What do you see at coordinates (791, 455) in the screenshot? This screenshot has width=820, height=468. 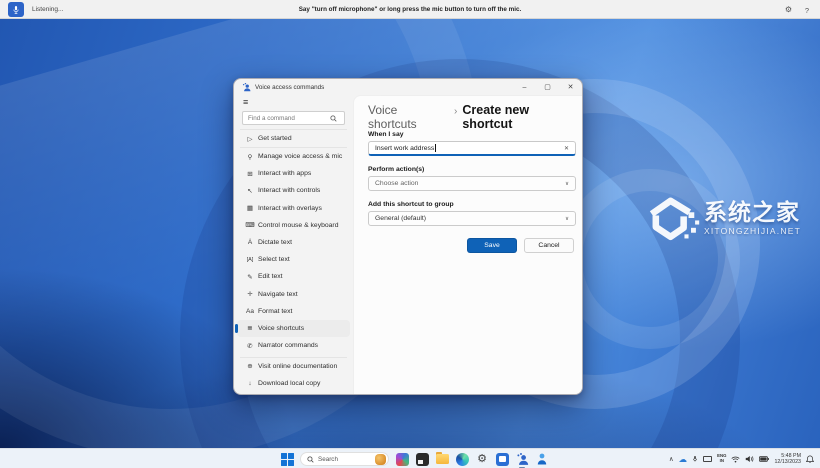 I see `tray-time: 5:48 PM` at bounding box center [791, 455].